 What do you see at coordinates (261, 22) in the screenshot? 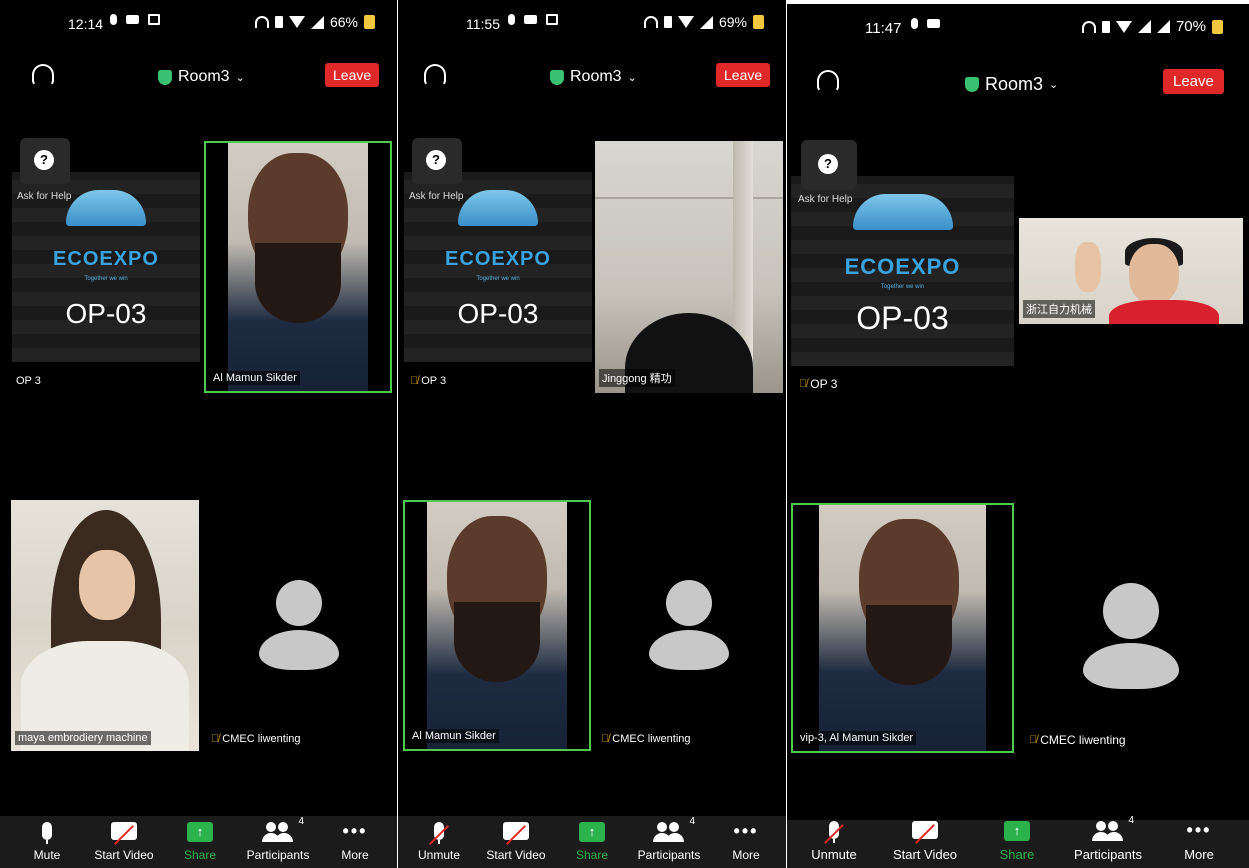
I see `headphone-status-icon` at bounding box center [261, 22].